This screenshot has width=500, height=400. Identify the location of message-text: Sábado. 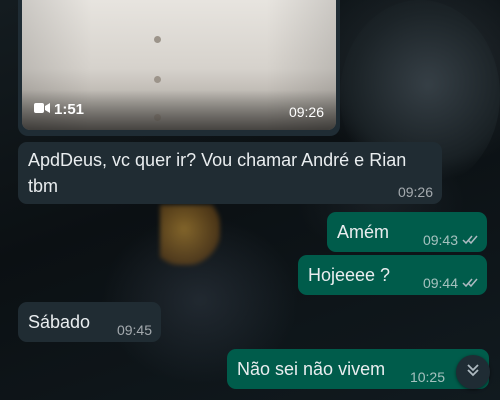
(59, 322).